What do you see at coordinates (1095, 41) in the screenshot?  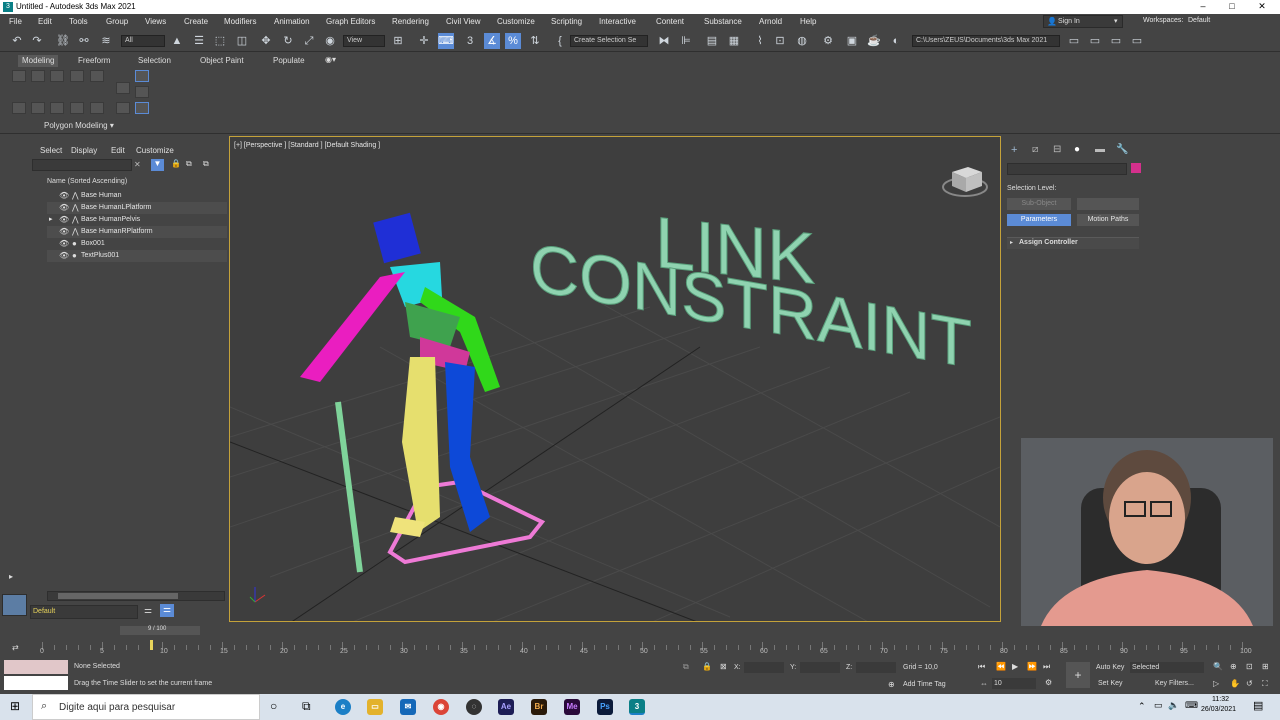 I see `project-open-icon: ▭` at bounding box center [1095, 41].